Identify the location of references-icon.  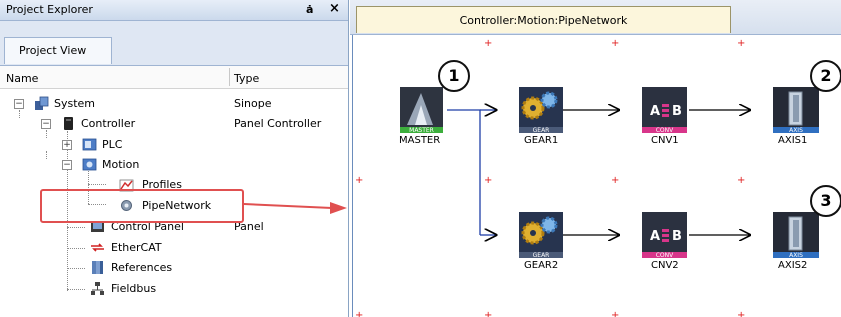
(97, 267).